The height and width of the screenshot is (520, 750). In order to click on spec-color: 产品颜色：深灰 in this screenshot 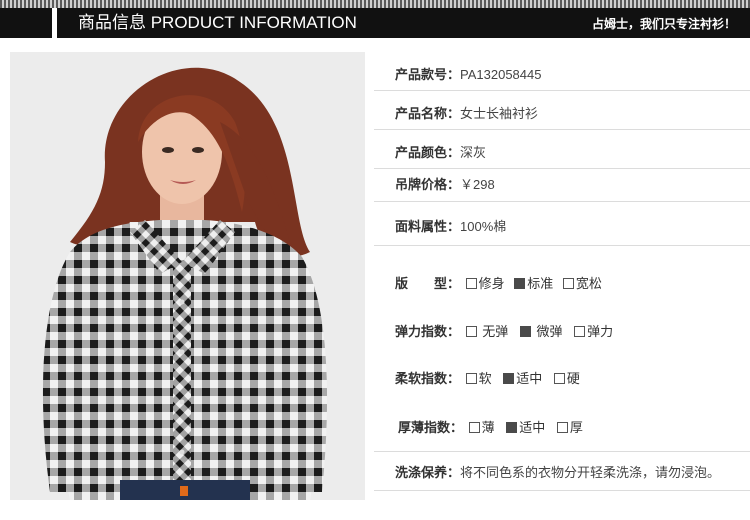, I will do `click(562, 153)`.